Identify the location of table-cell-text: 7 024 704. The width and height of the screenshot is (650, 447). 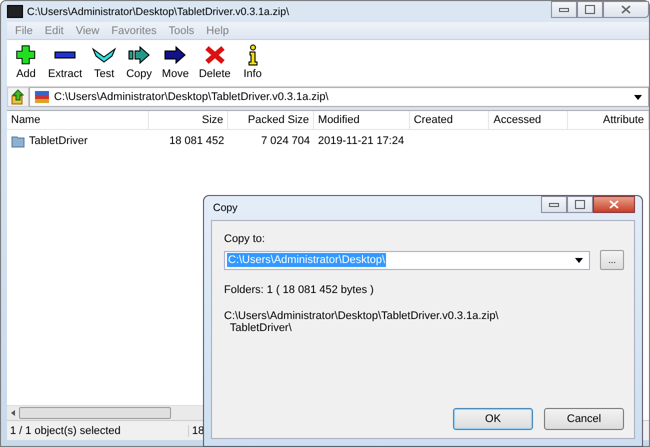
(286, 141).